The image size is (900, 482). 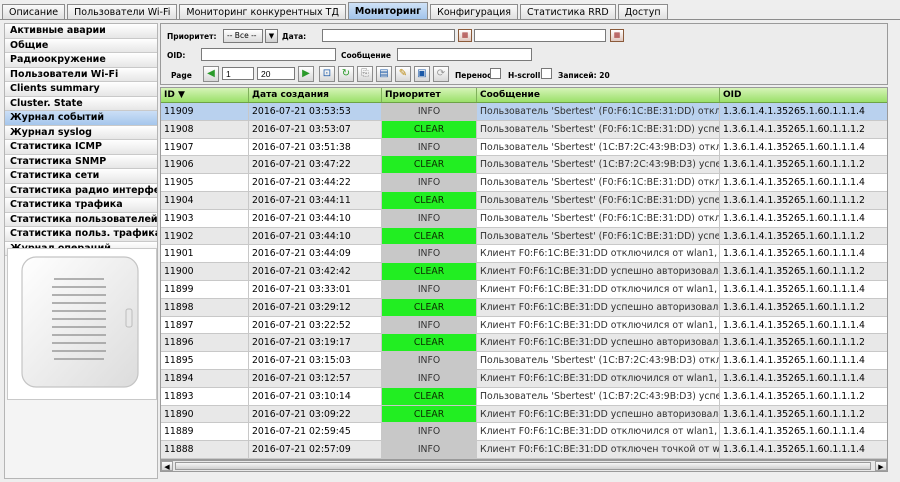 What do you see at coordinates (315, 111) in the screenshot?
I see `cell-date: 2016-07-21 03:53:53` at bounding box center [315, 111].